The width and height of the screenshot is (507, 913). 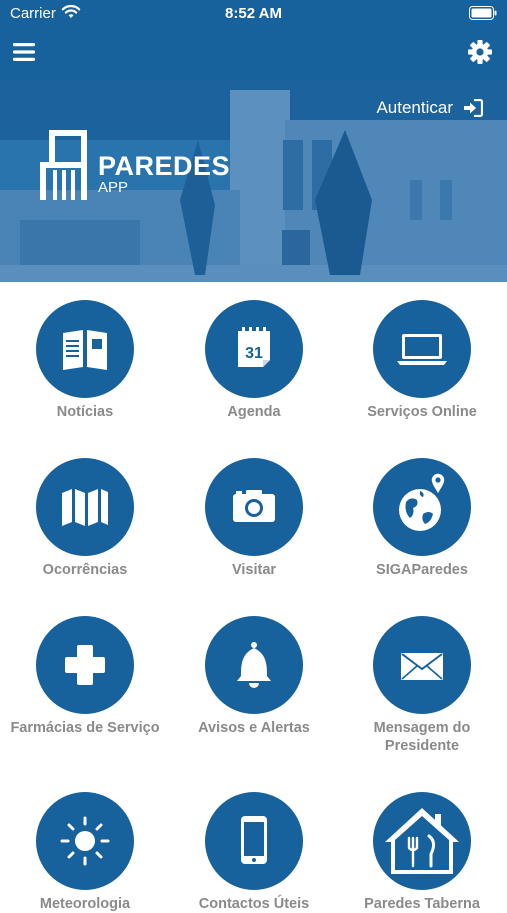 I want to click on tile-farmacias: Farmácias de Serviço, so click(x=85, y=676).